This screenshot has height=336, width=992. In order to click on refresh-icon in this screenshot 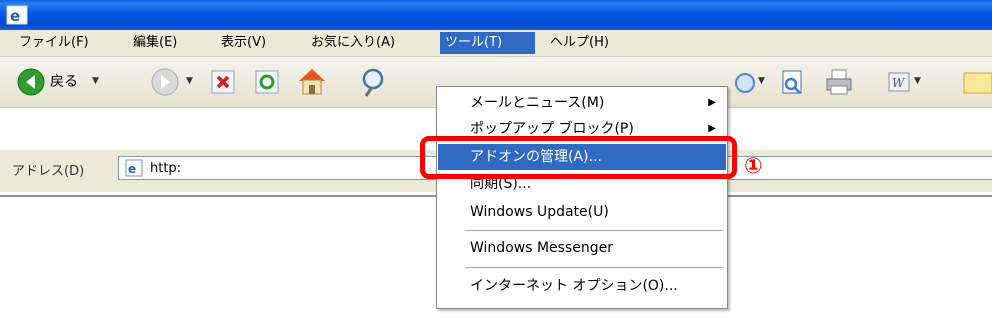, I will do `click(267, 82)`.